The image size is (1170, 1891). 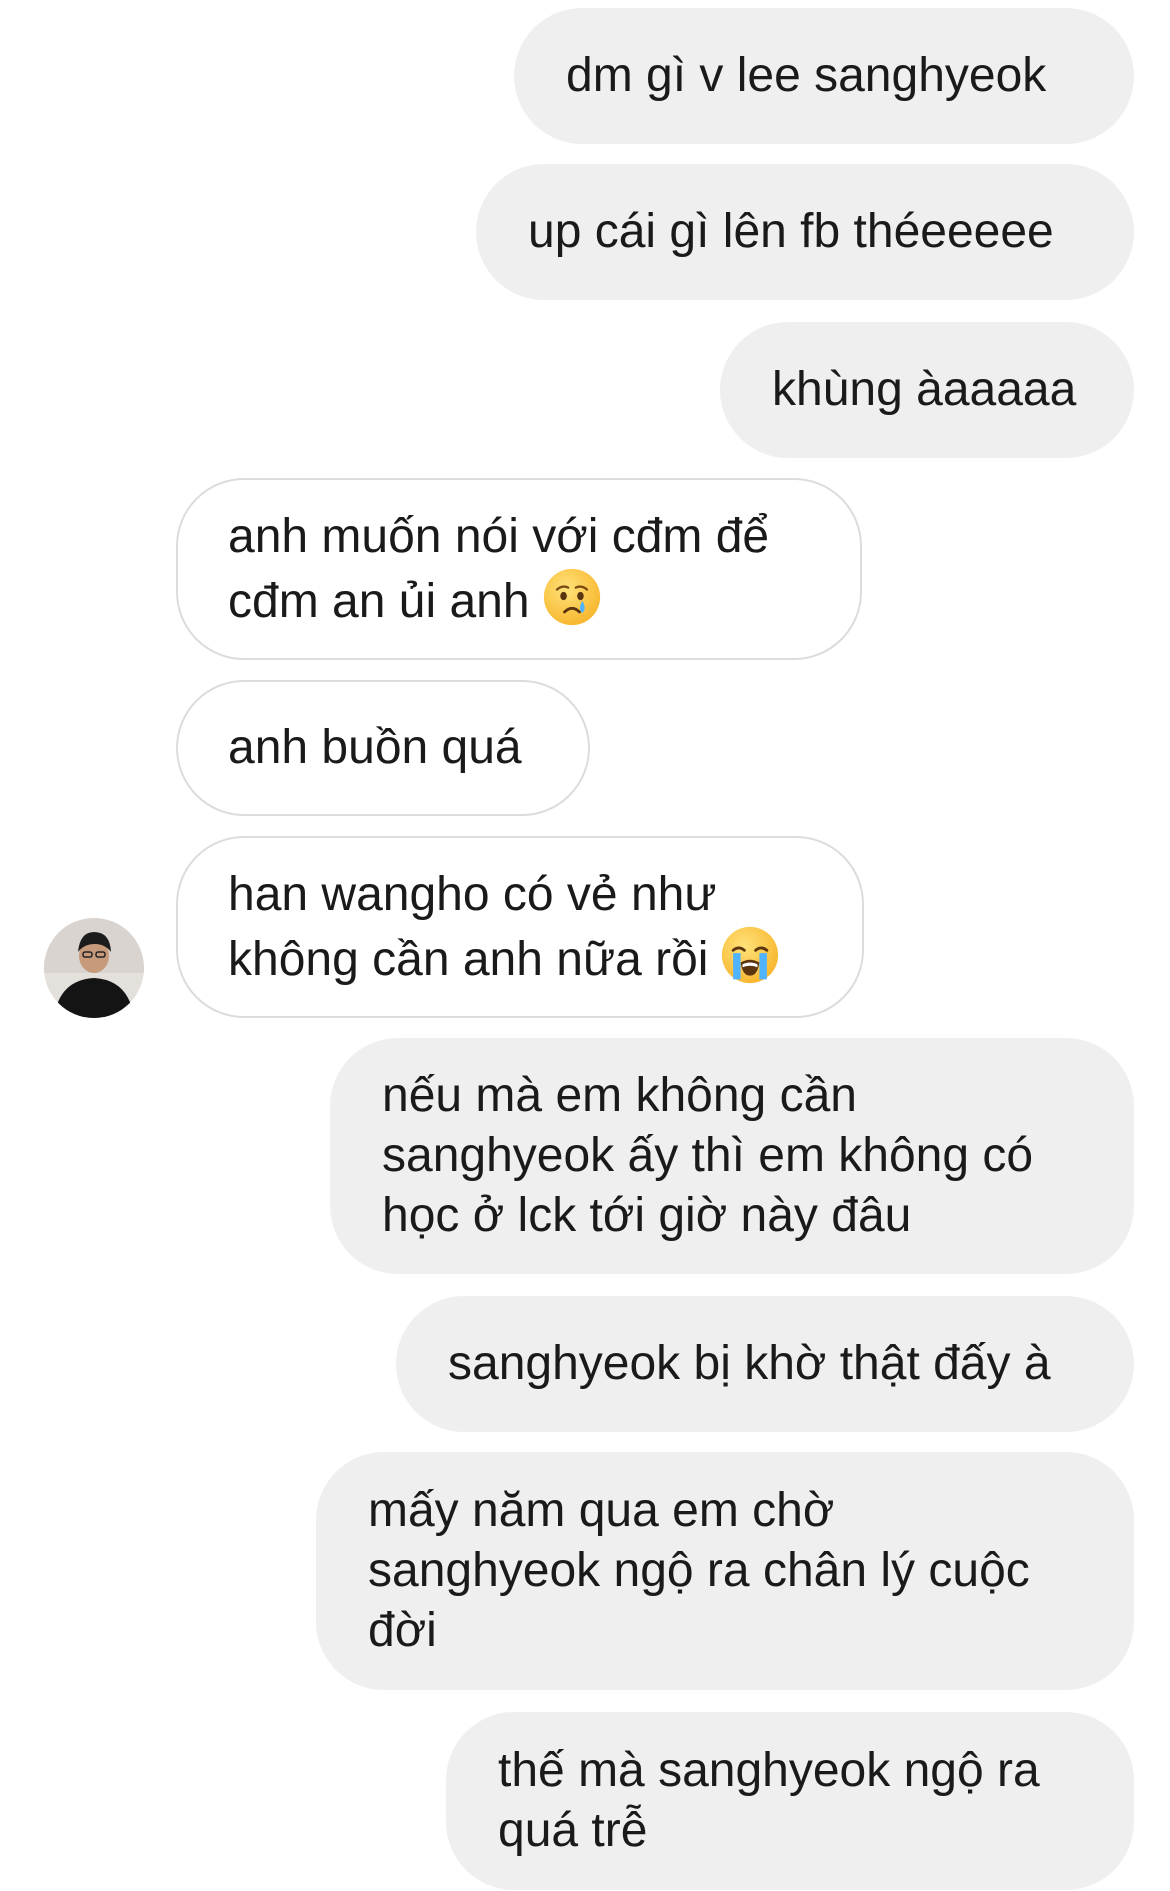 I want to click on sent-message: dm gì v lee sanghyeok, so click(x=824, y=76).